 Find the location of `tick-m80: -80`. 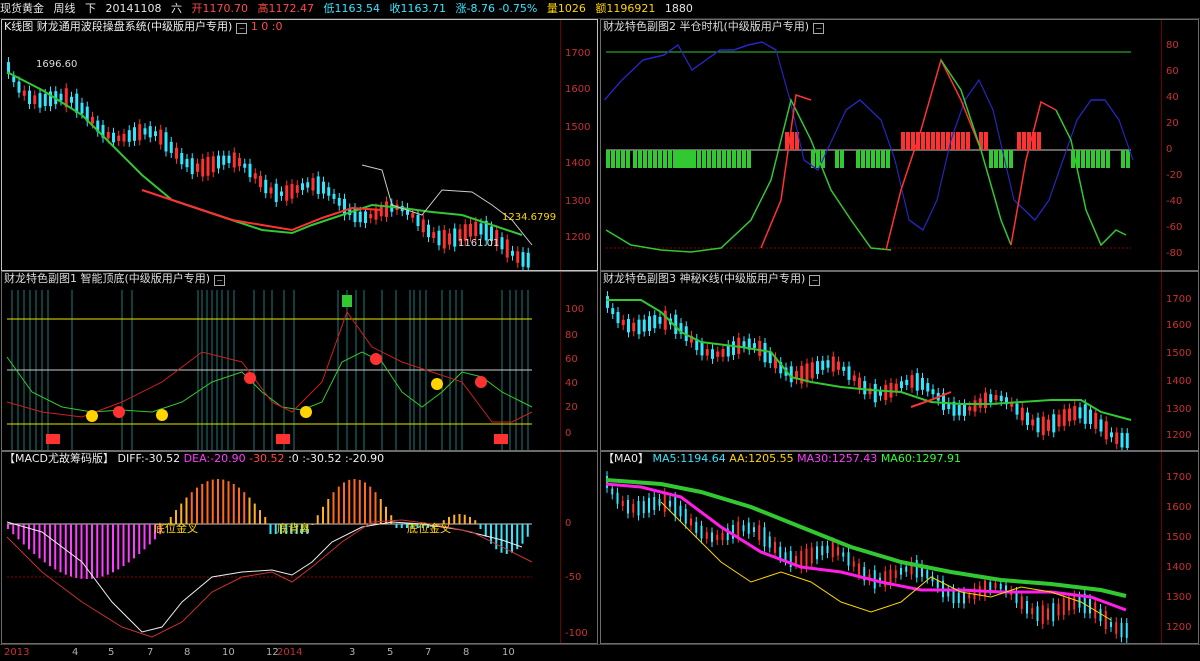

tick-m80: -80 is located at coordinates (1174, 253).